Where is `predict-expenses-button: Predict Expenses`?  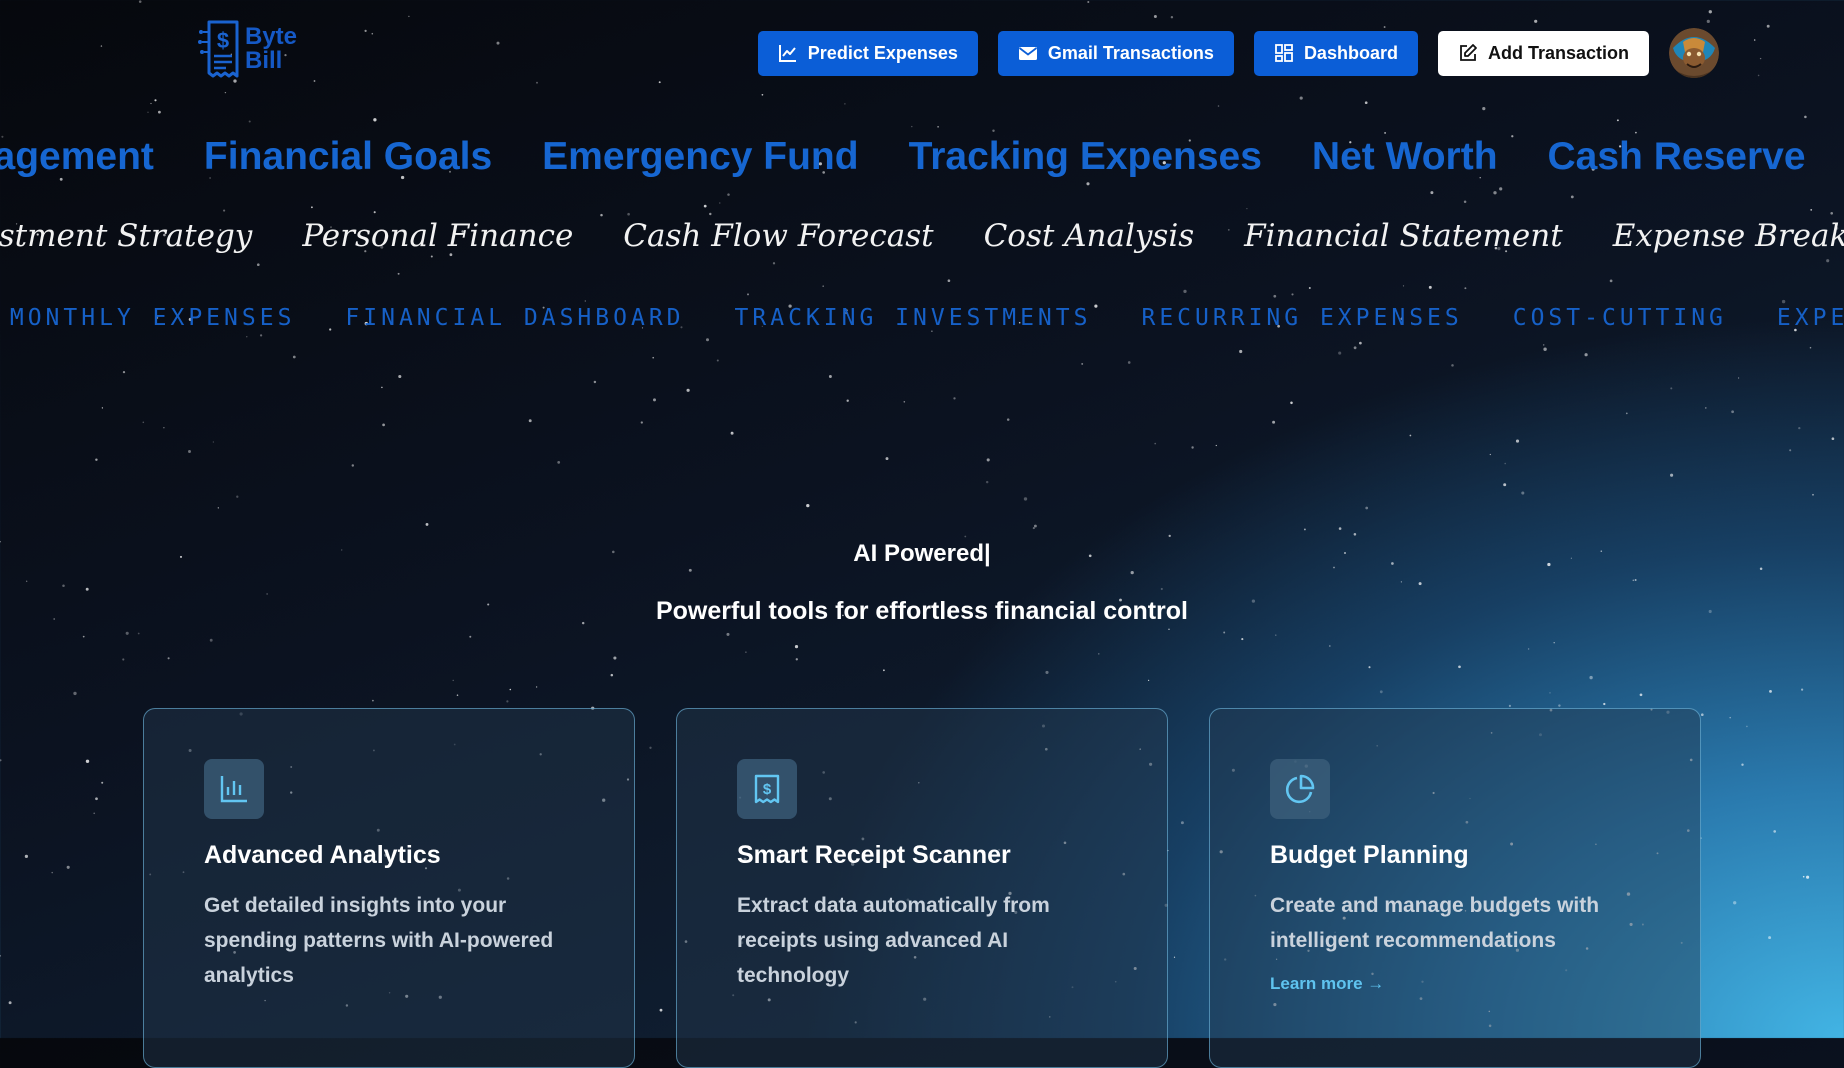
predict-expenses-button: Predict Expenses is located at coordinates (867, 53).